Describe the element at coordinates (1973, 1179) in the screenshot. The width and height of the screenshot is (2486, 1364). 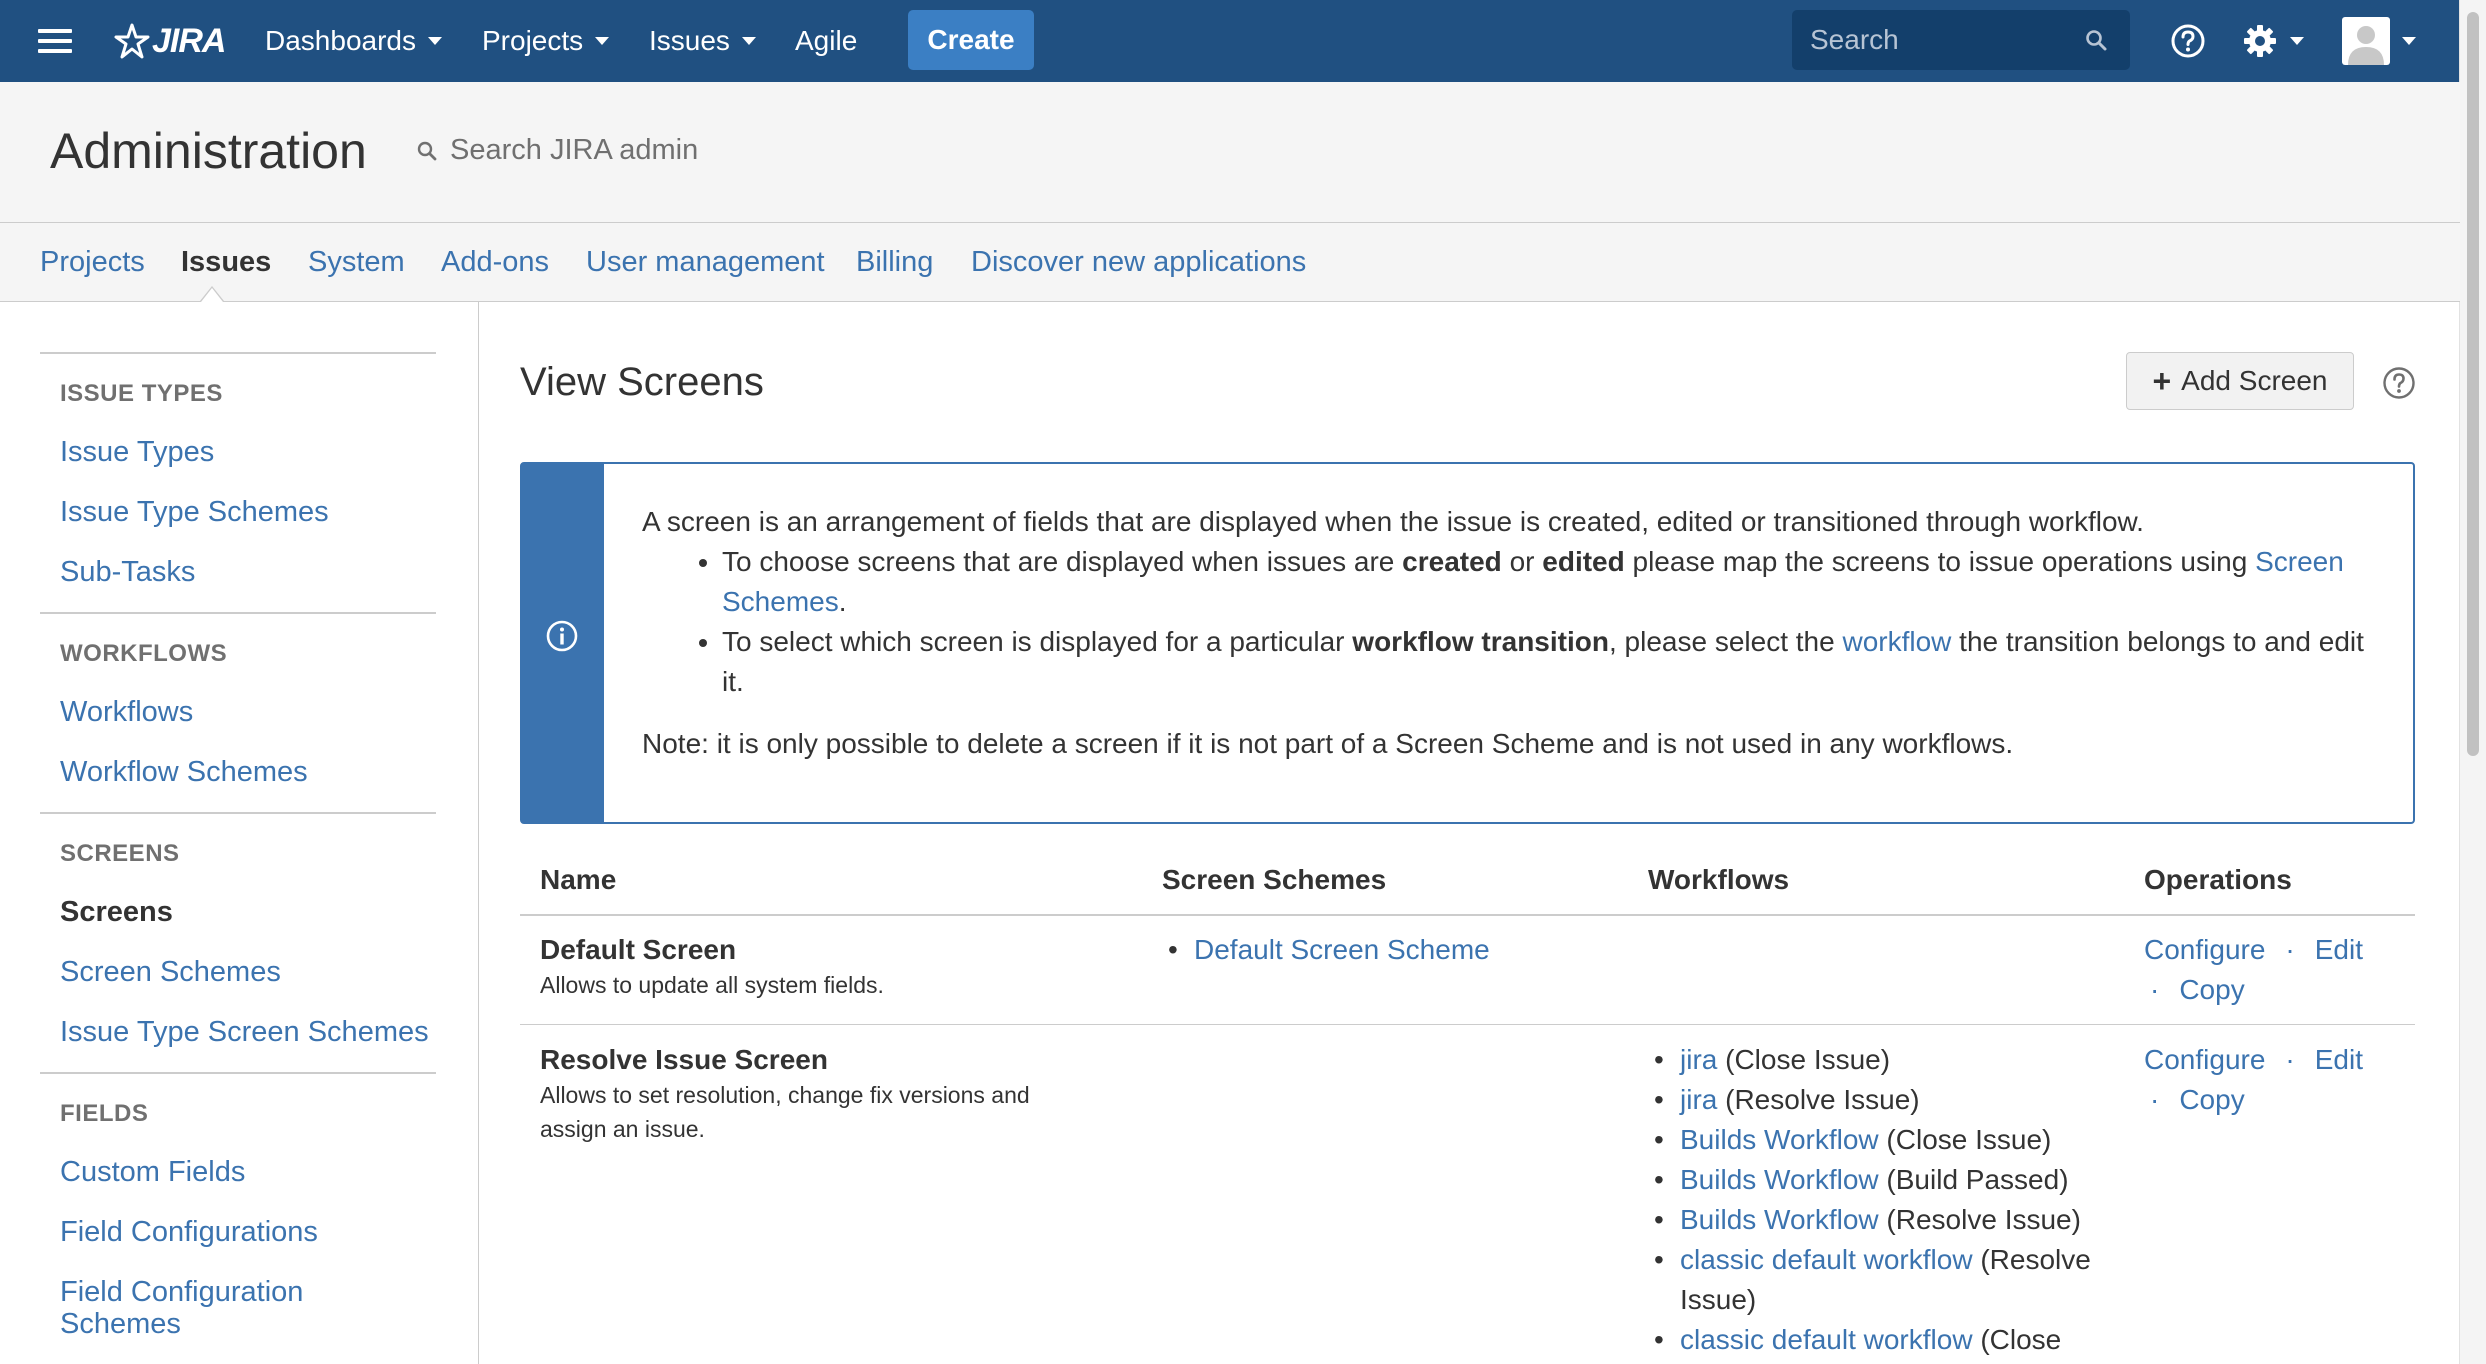
I see `workflow-transition: (Build Passed)` at that location.